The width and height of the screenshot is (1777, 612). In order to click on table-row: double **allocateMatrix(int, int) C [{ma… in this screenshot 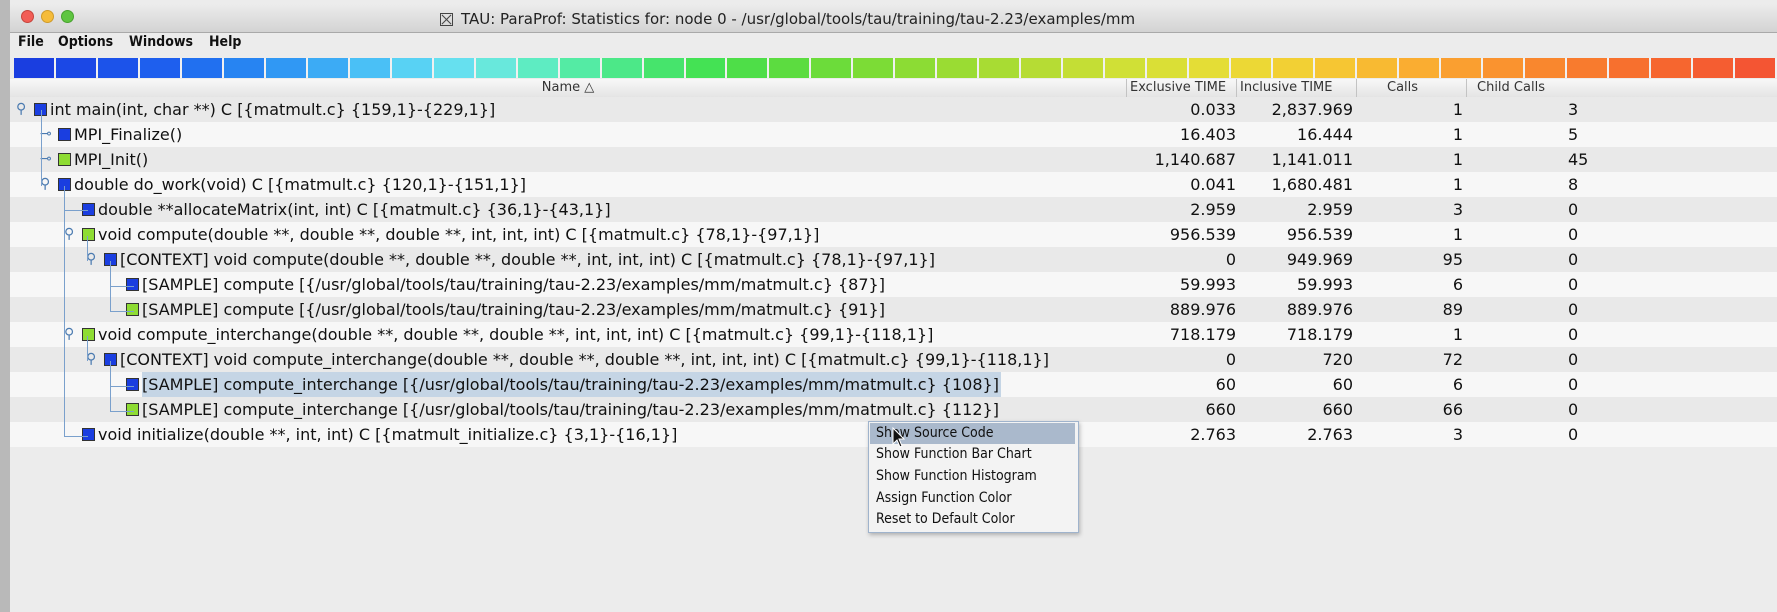, I will do `click(893, 209)`.